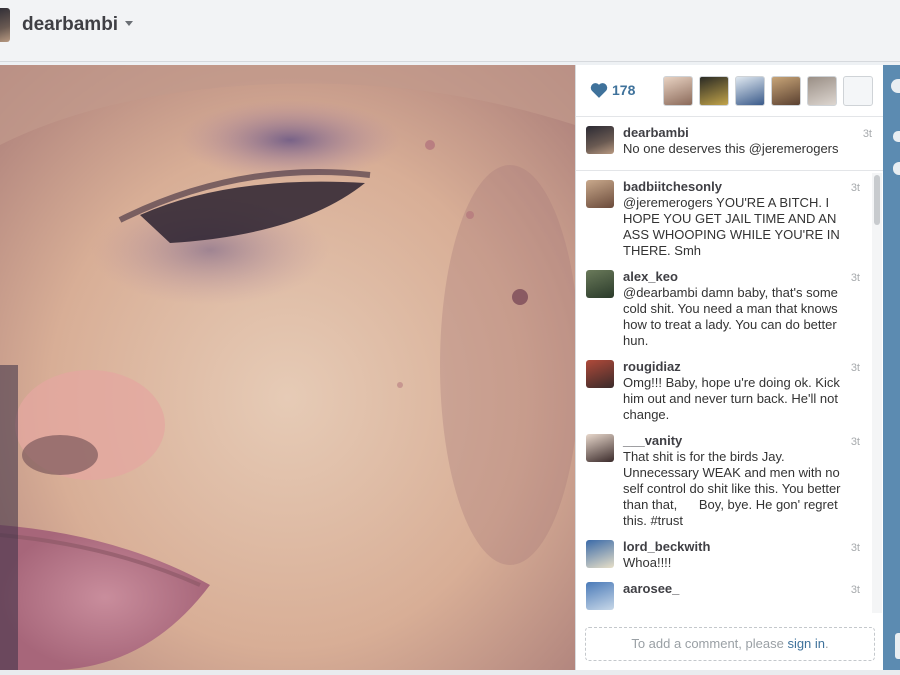 The height and width of the screenshot is (675, 900). Describe the element at coordinates (732, 187) in the screenshot. I see `comment-username: badbiitchesonly` at that location.